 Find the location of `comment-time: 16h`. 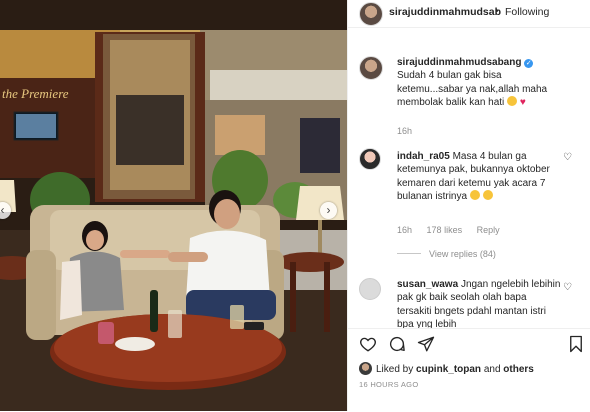

comment-time: 16h is located at coordinates (404, 230).